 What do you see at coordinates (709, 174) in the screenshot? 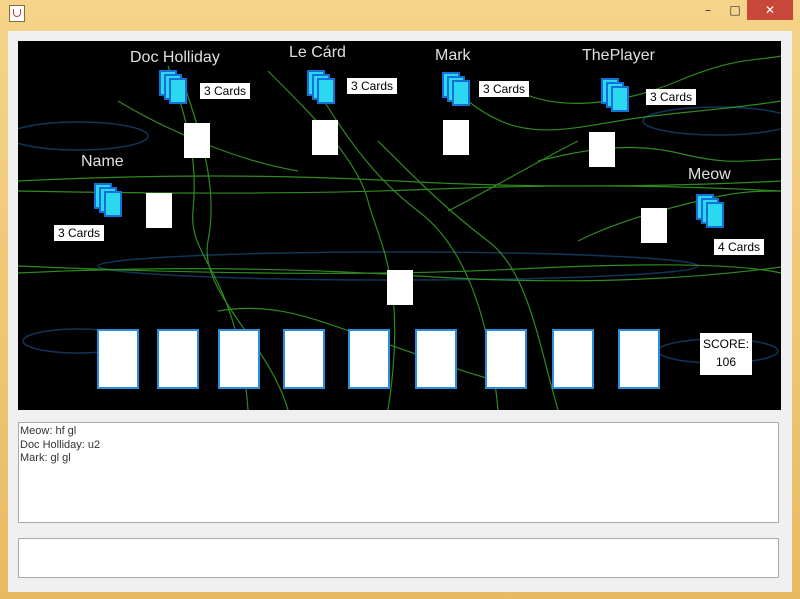
I see `player-name: Meow` at bounding box center [709, 174].